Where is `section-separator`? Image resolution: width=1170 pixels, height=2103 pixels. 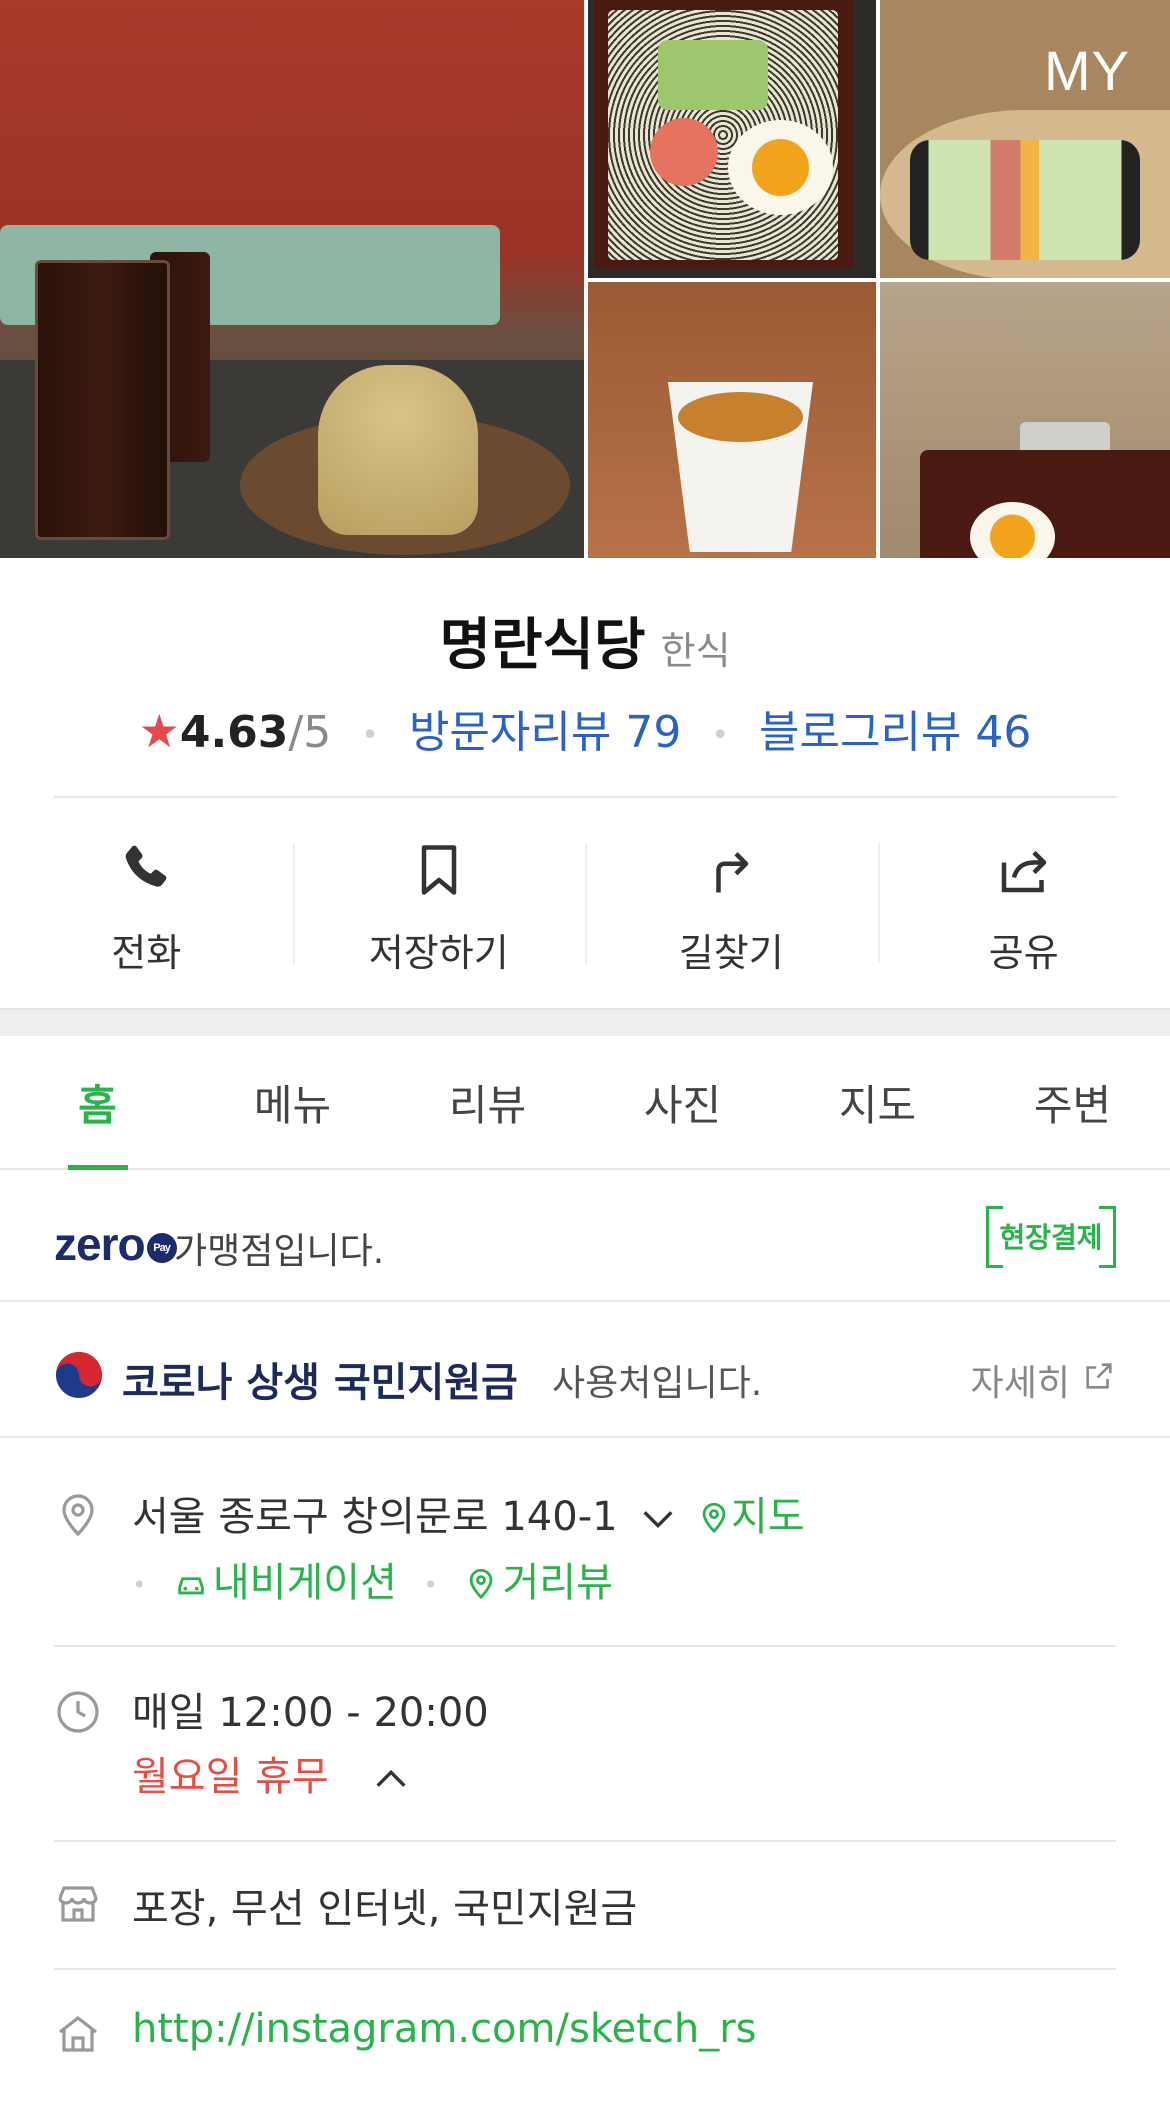
section-separator is located at coordinates (585, 1022).